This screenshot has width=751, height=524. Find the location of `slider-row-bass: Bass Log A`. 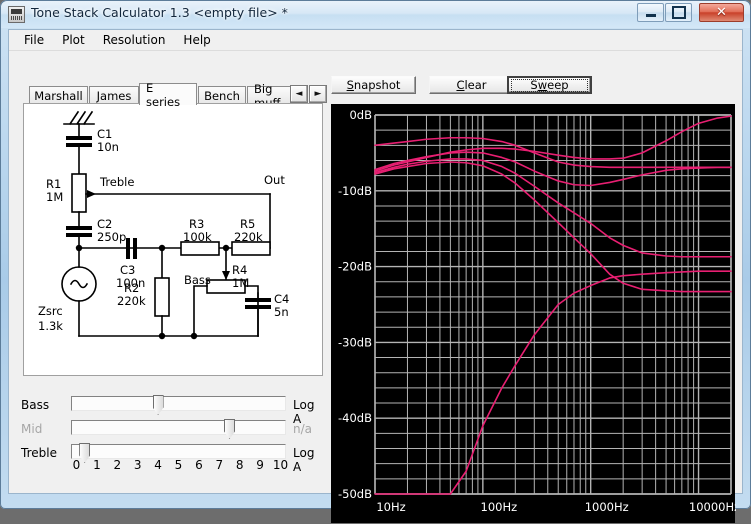

slider-row-bass: Bass Log A is located at coordinates (165, 410).